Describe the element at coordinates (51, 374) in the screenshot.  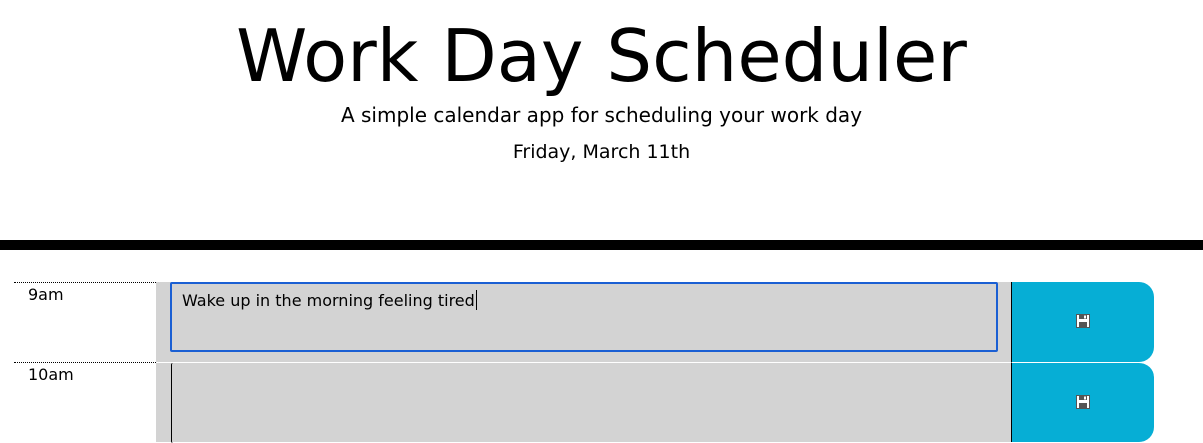
I see `hour-label: 10am` at that location.